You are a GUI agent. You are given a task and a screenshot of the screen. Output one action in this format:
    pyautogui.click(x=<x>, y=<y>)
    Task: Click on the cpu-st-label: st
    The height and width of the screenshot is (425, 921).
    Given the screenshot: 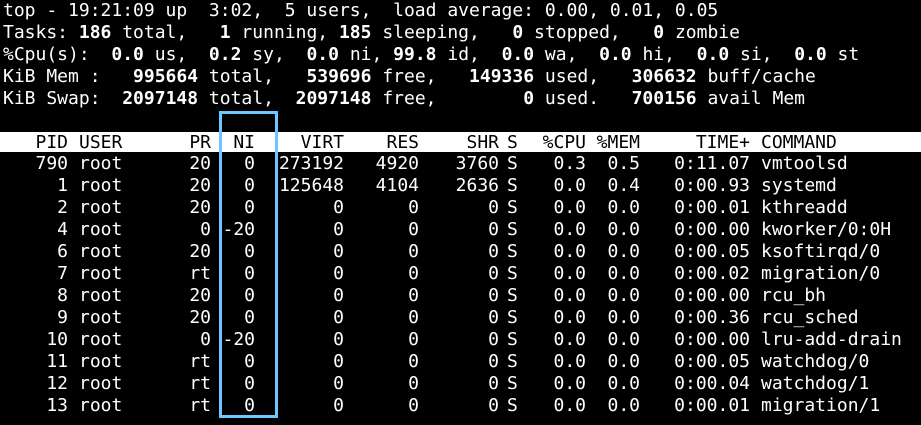 What is the action you would take?
    pyautogui.click(x=843, y=54)
    